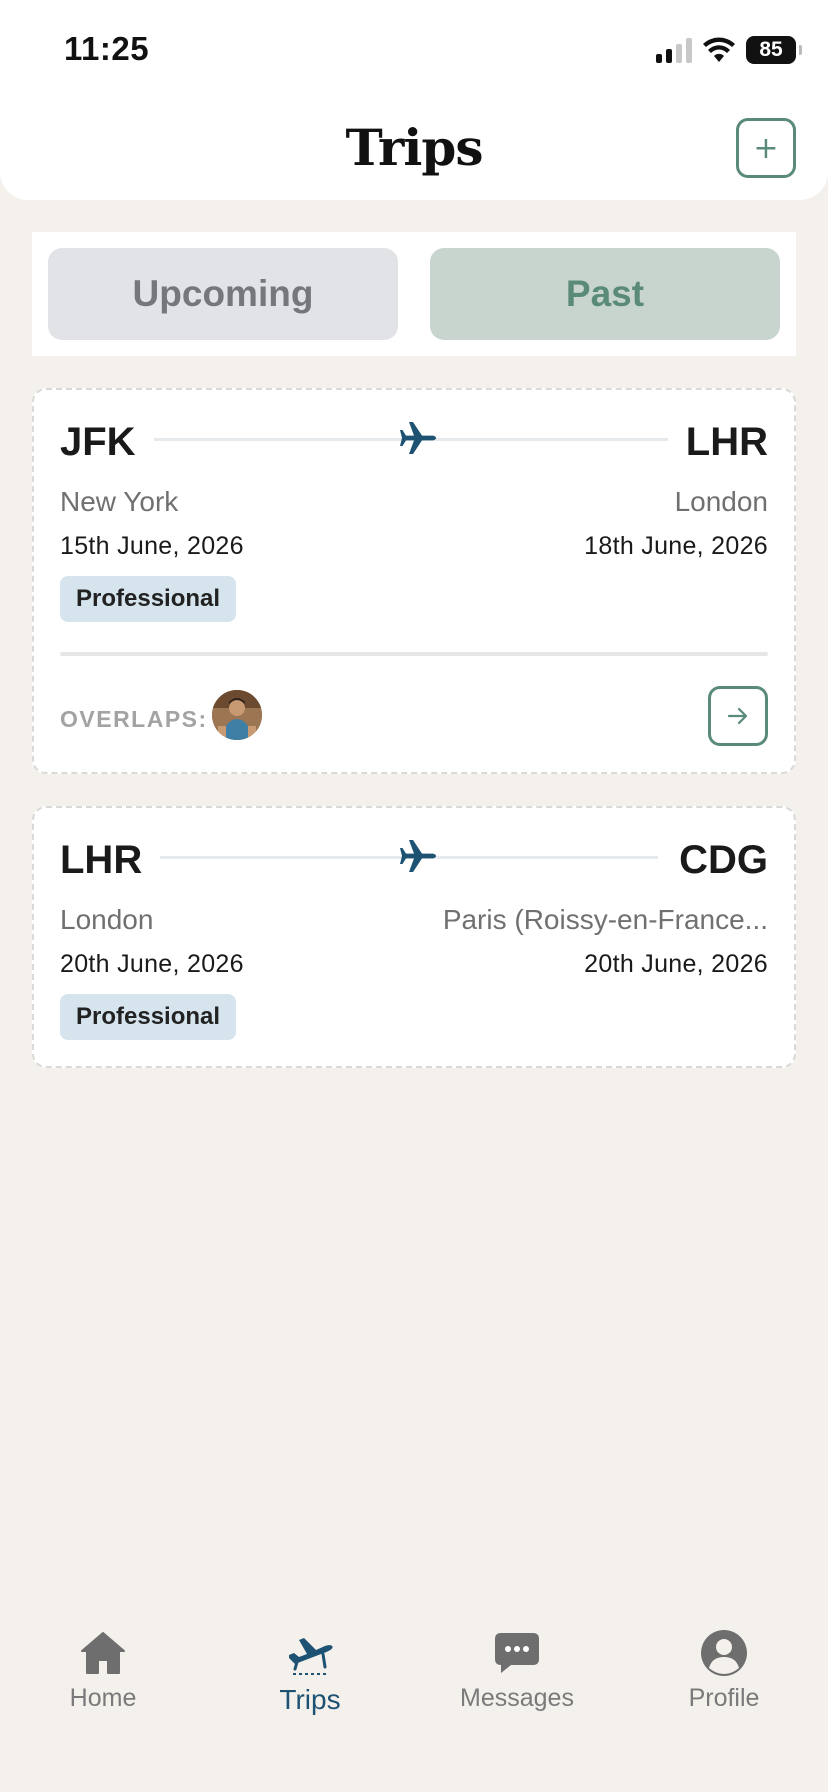  Describe the element at coordinates (237, 715) in the screenshot. I see `avatar` at that location.